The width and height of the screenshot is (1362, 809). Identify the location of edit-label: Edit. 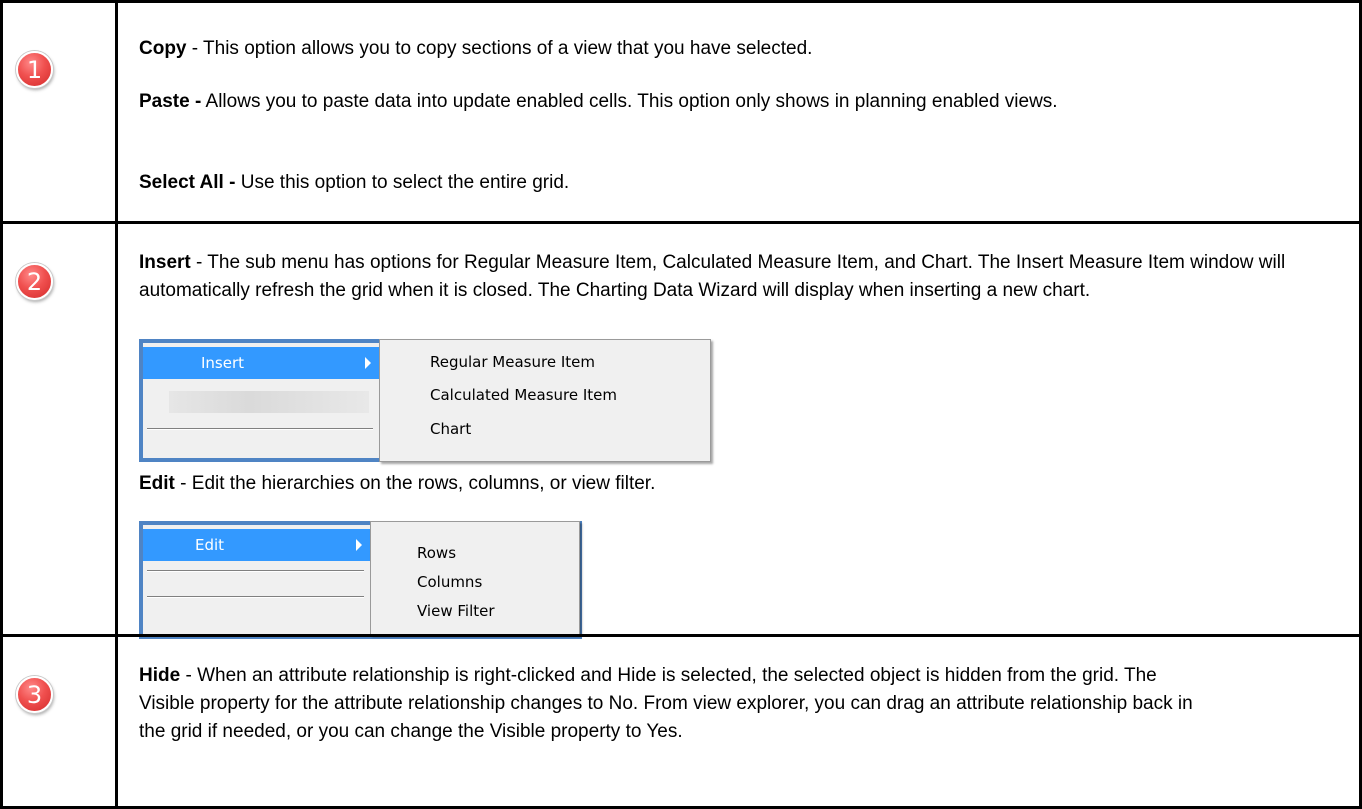
(210, 545).